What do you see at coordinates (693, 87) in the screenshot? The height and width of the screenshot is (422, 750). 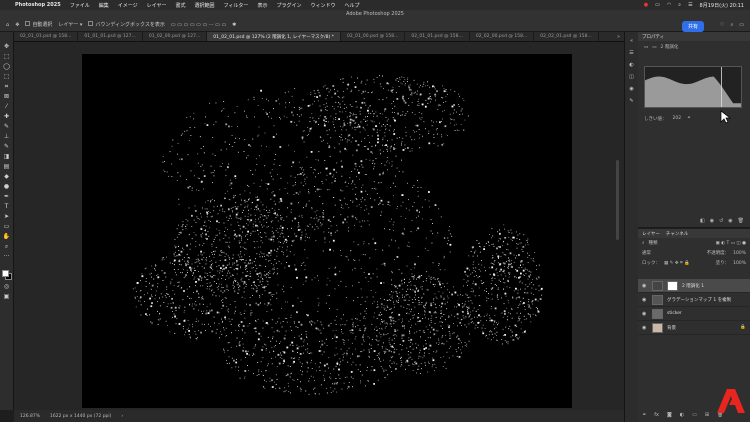 I see `histogram` at bounding box center [693, 87].